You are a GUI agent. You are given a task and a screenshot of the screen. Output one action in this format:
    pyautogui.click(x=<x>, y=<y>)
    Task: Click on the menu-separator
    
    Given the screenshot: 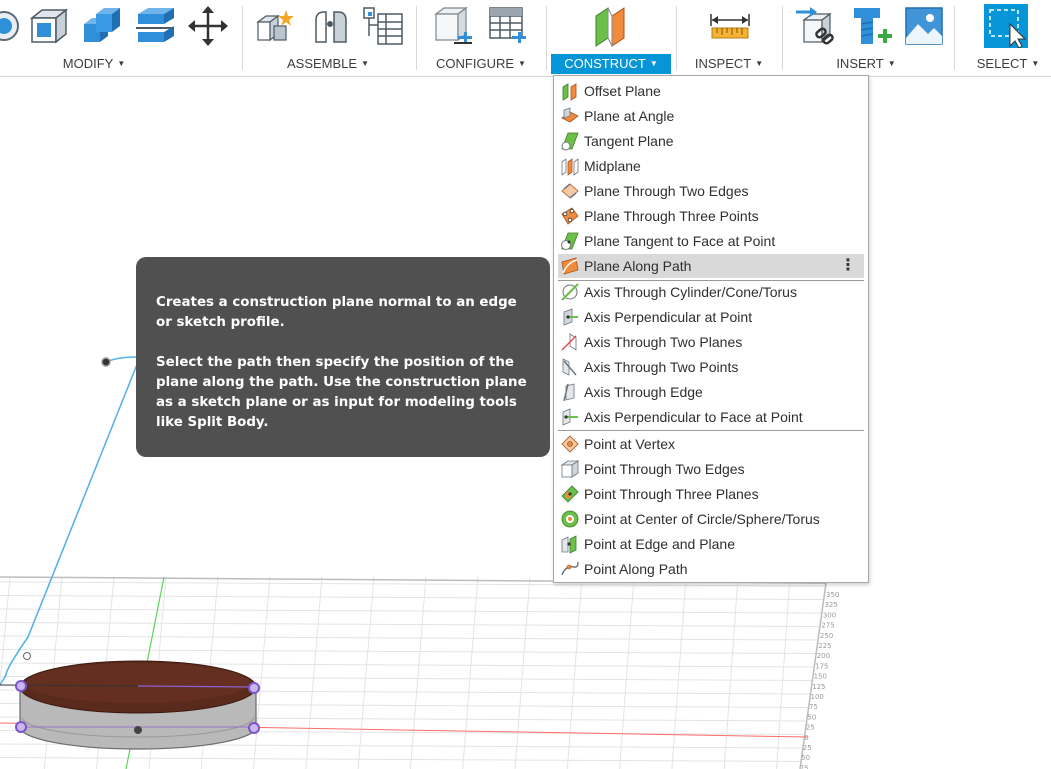 What is the action you would take?
    pyautogui.click(x=711, y=430)
    